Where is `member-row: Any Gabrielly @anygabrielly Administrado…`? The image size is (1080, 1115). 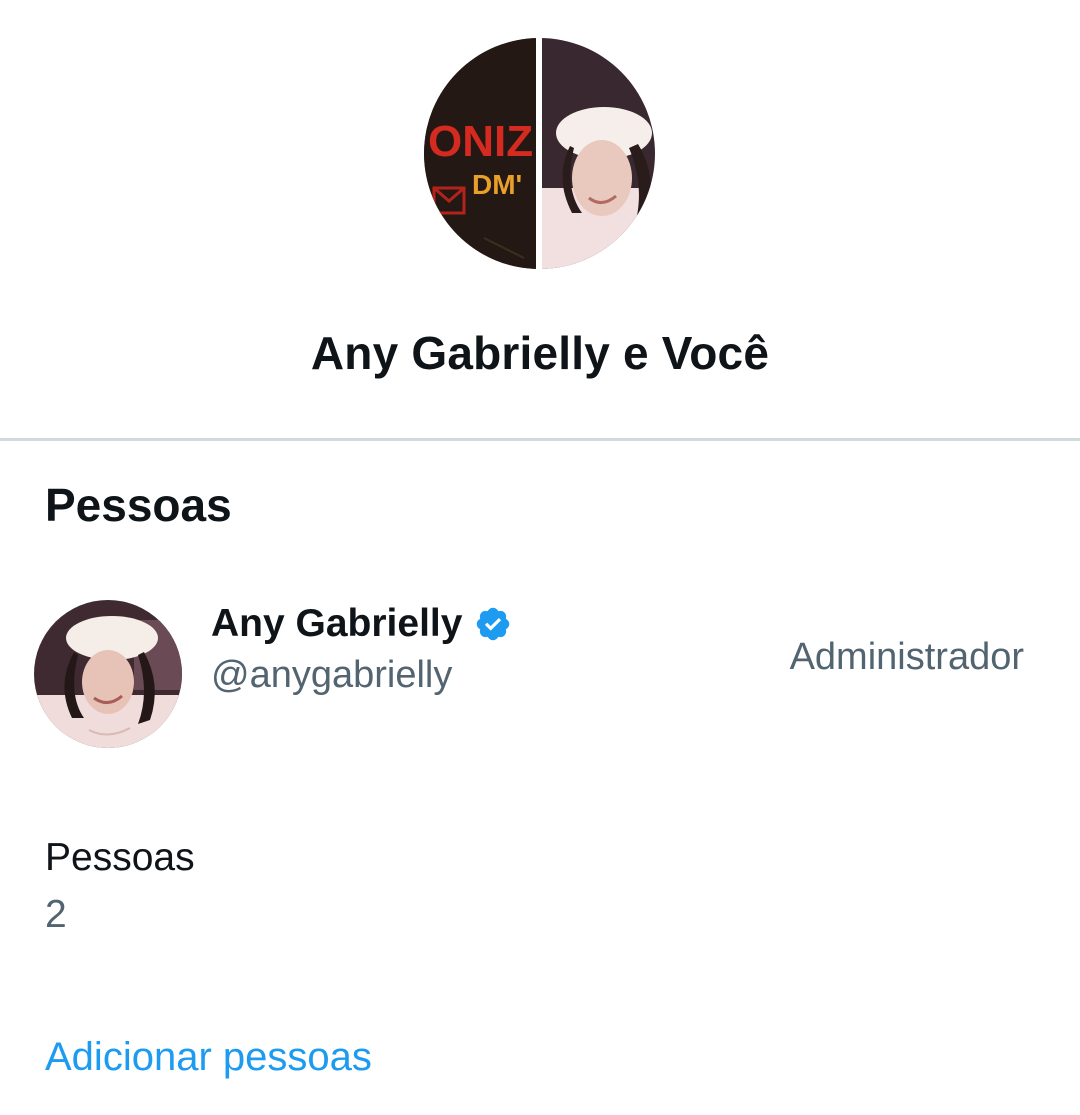 member-row: Any Gabrielly @anygabrielly Administrado… is located at coordinates (540, 675).